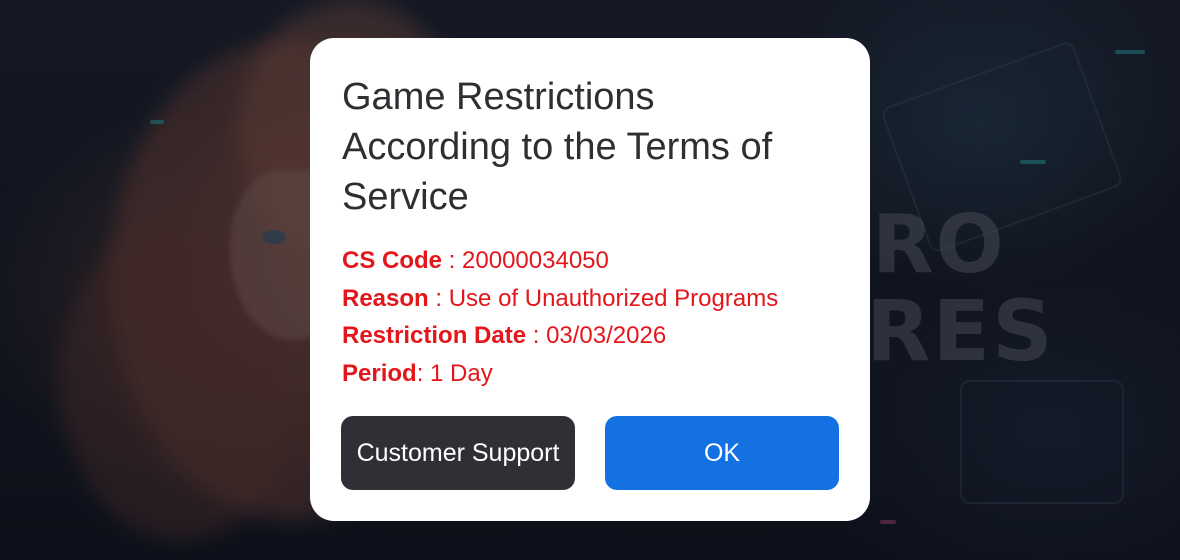  Describe the element at coordinates (392, 260) in the screenshot. I see `cs-code-label: CS Code` at that location.